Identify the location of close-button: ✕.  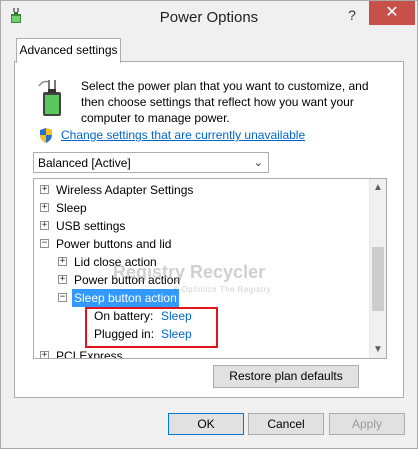
(392, 13).